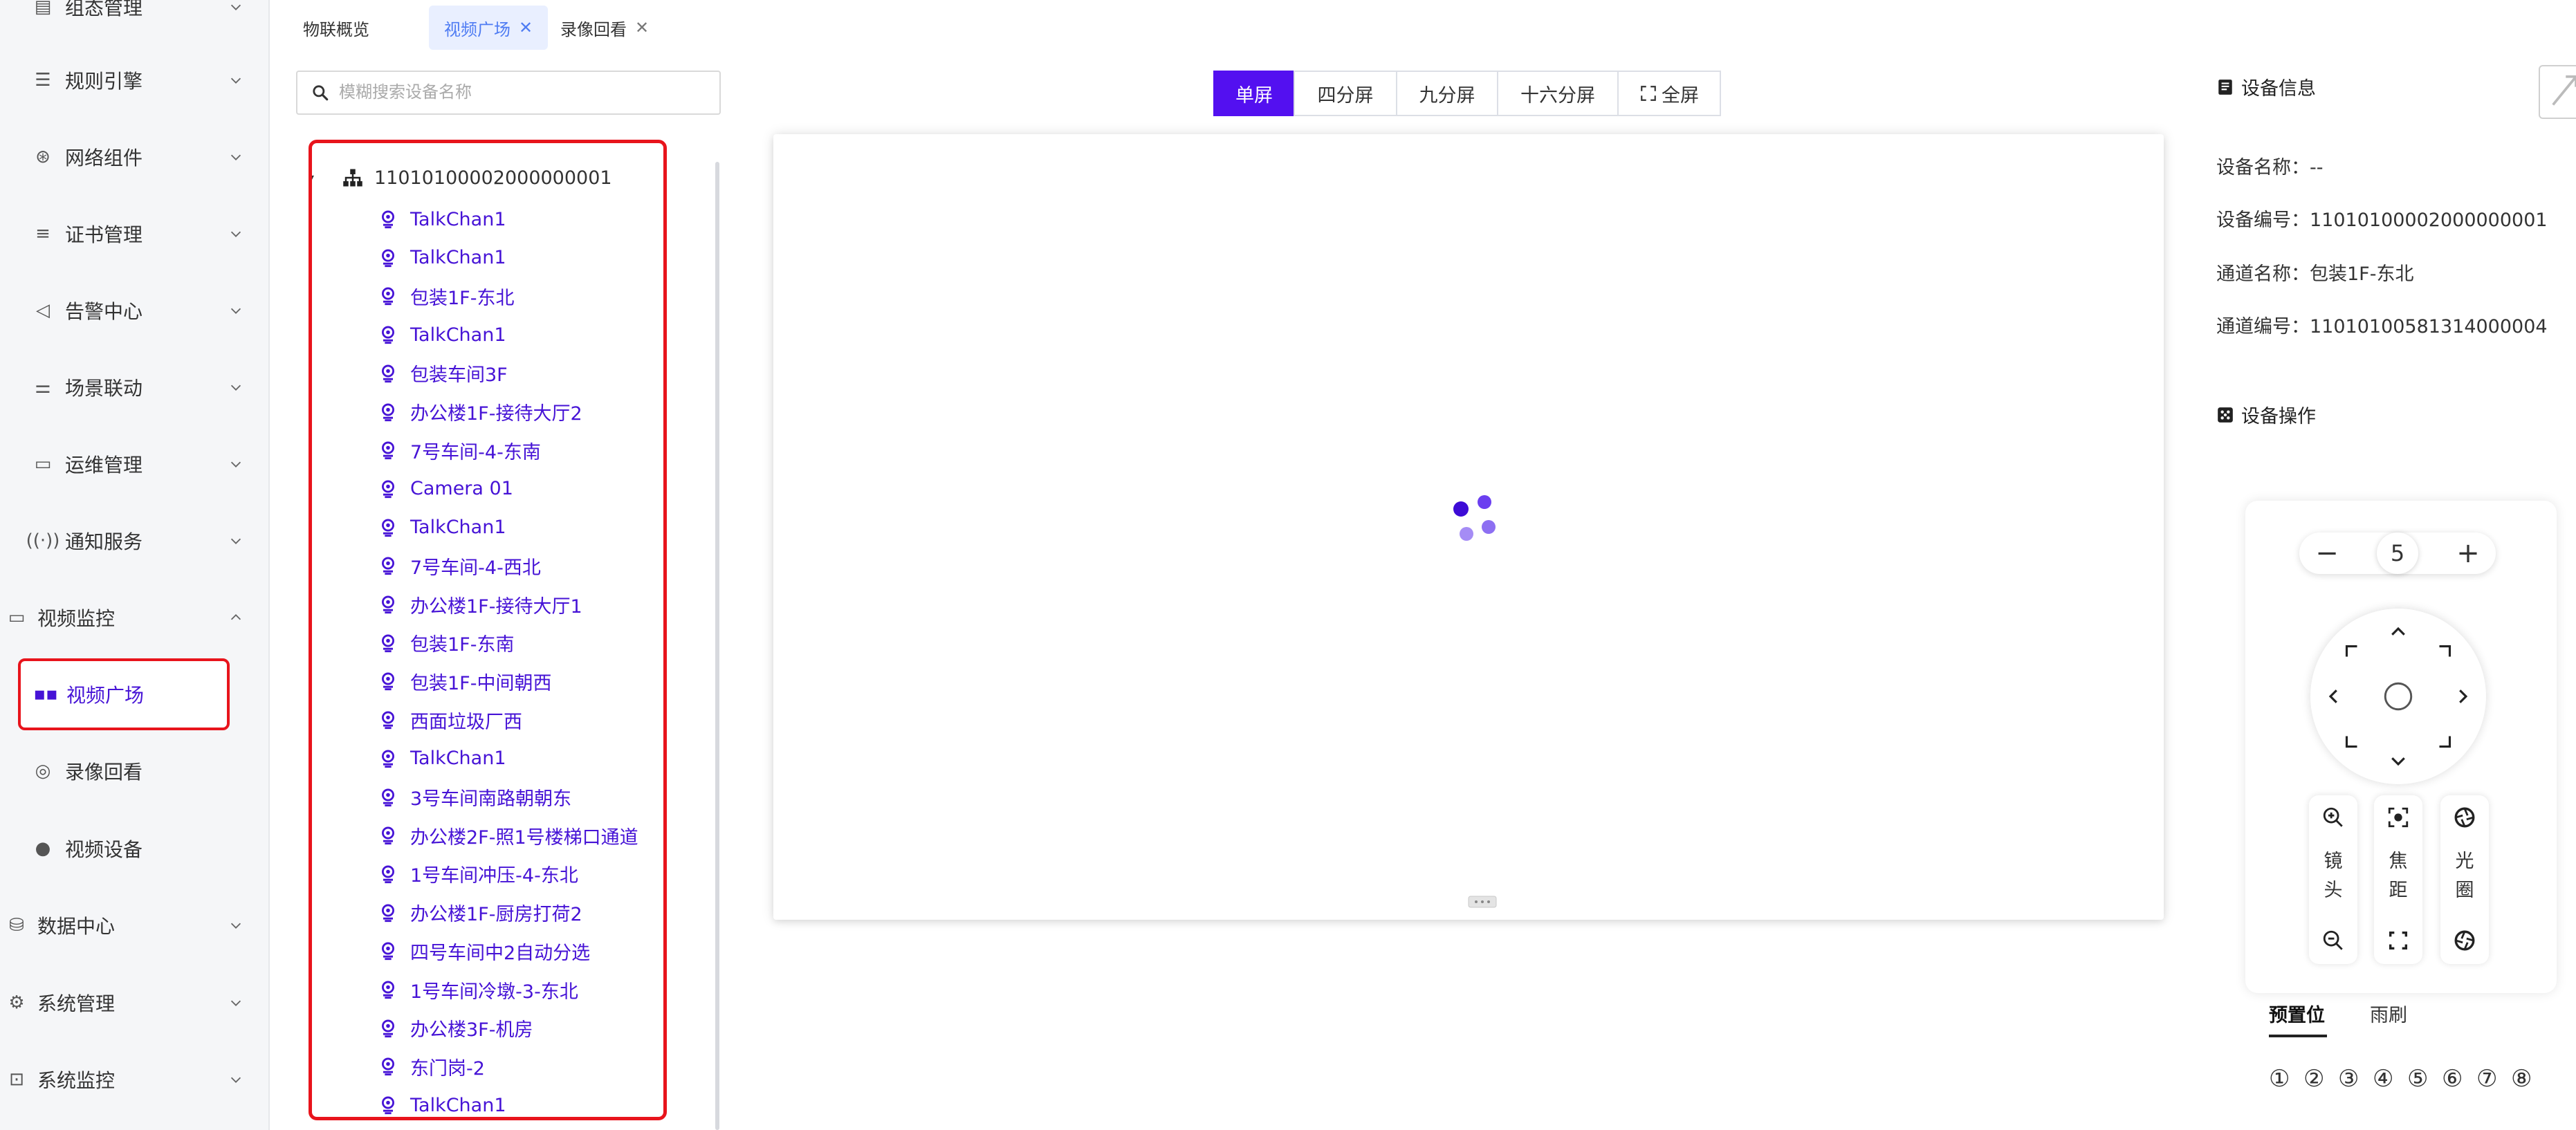  I want to click on single-screen-button: 单屏, so click(1254, 93).